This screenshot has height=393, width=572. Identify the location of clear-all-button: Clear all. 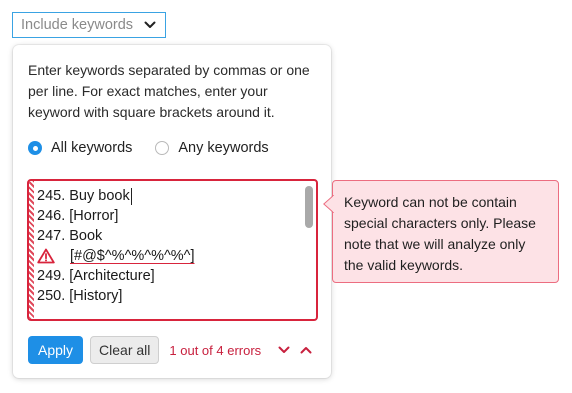
(125, 350).